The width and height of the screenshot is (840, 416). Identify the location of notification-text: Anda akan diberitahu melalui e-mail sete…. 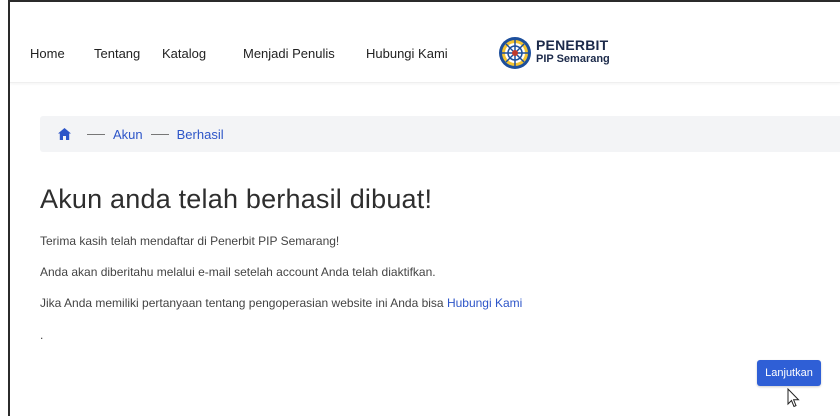
(238, 272).